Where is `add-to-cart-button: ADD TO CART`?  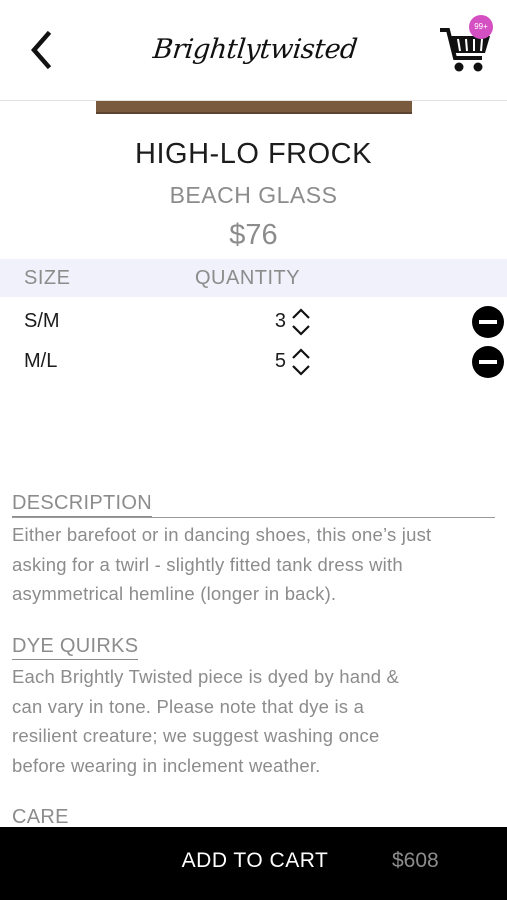 add-to-cart-button: ADD TO CART is located at coordinates (255, 861).